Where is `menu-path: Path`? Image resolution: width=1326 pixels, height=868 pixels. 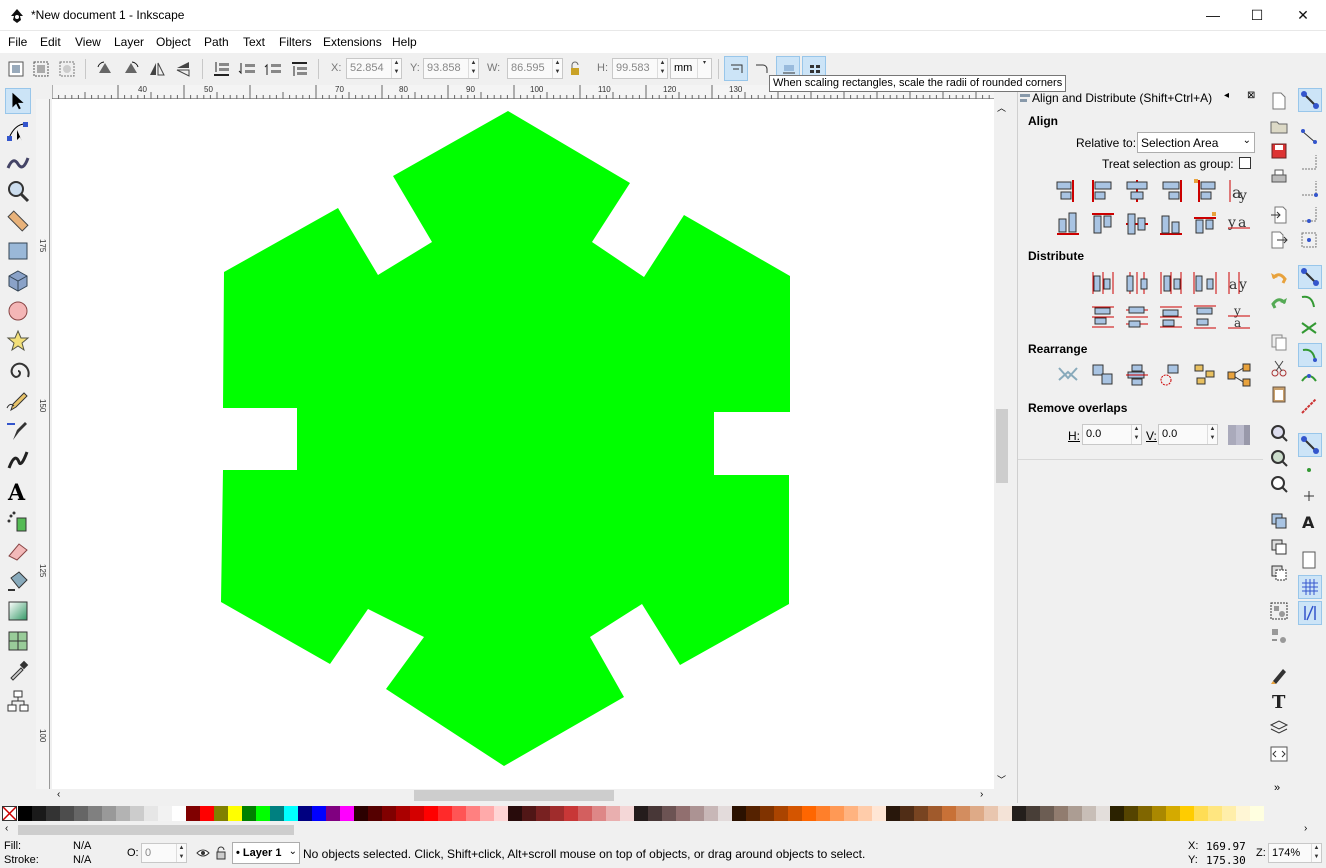 menu-path: Path is located at coordinates (216, 42).